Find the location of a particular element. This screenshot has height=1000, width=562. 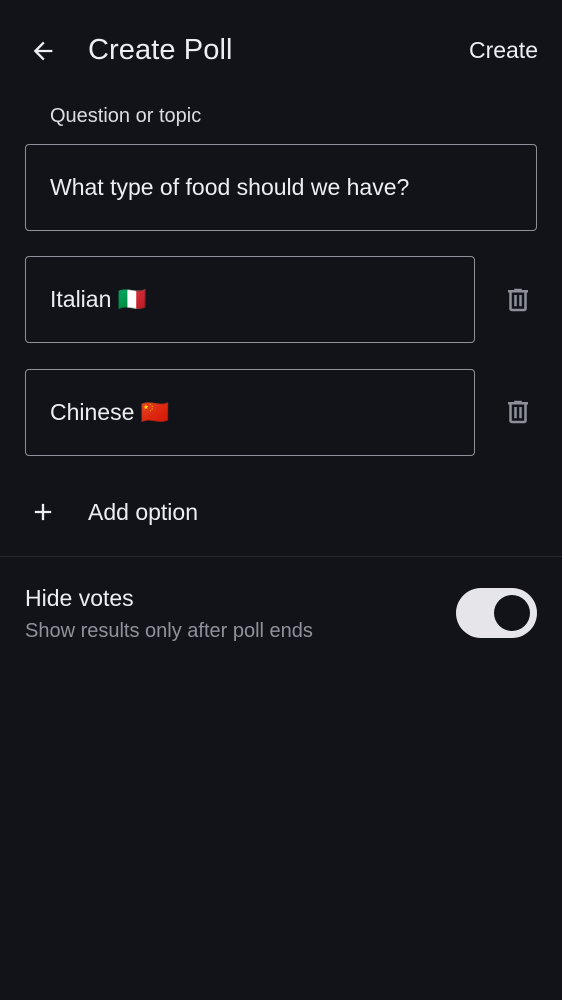

back-button is located at coordinates (43, 51).